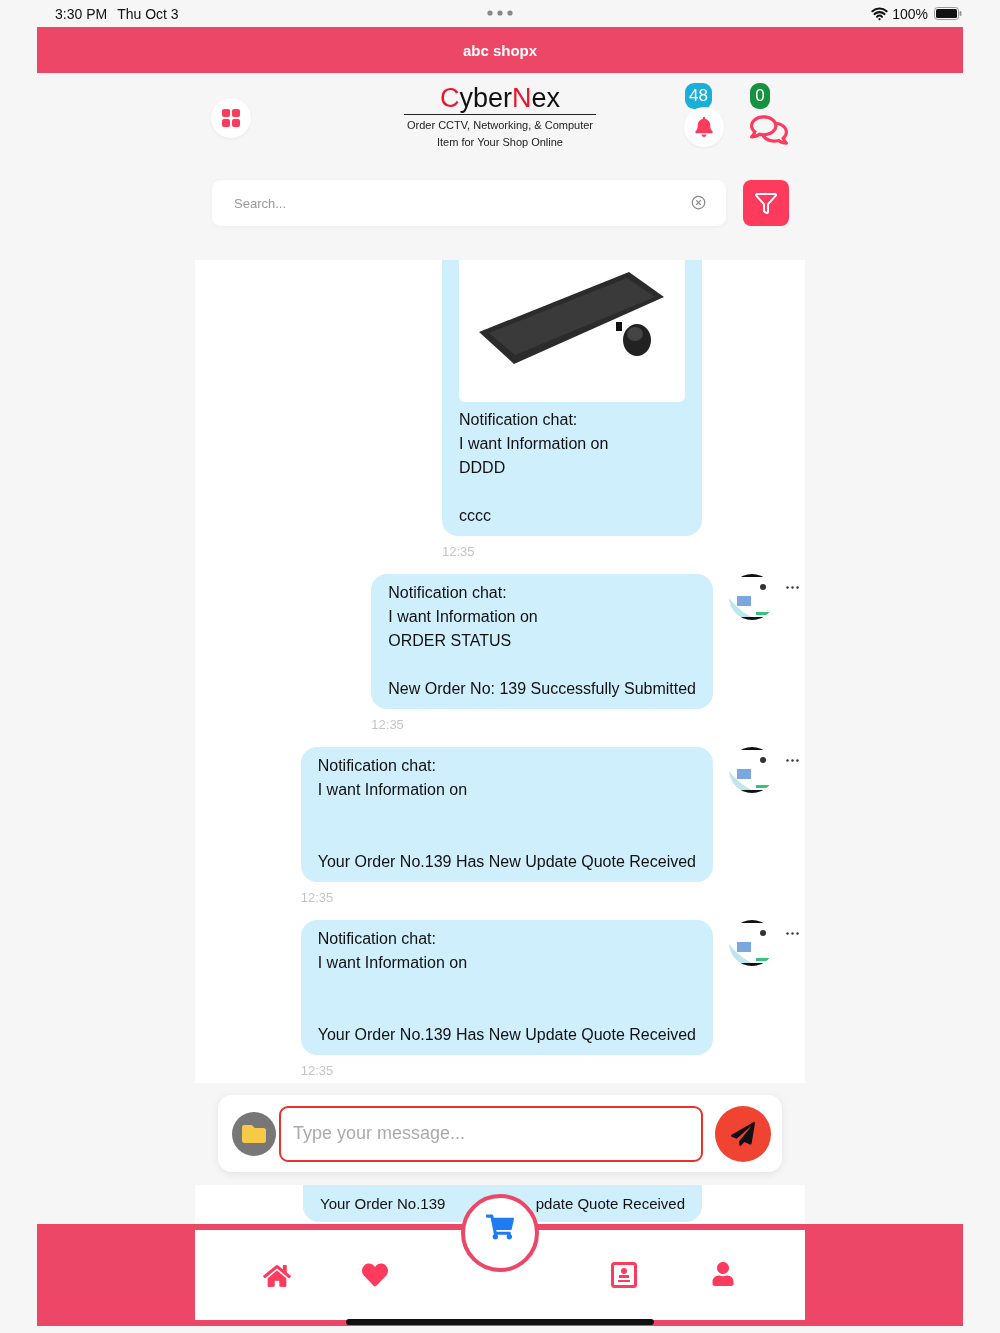  Describe the element at coordinates (500, 1227) in the screenshot. I see `cart-icon` at that location.